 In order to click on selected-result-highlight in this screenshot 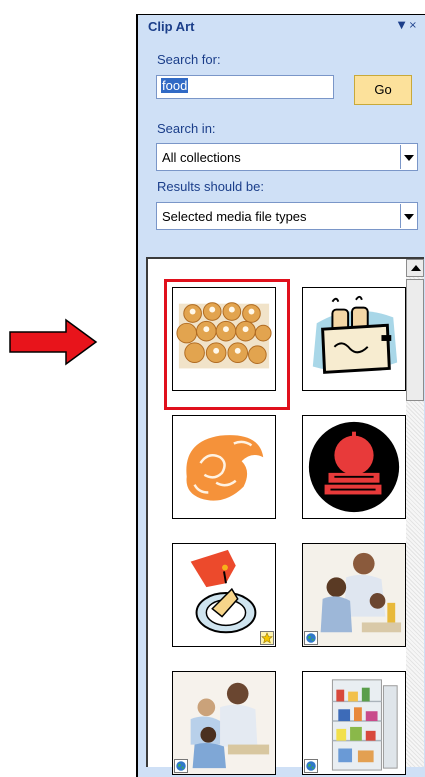, I will do `click(227, 344)`.